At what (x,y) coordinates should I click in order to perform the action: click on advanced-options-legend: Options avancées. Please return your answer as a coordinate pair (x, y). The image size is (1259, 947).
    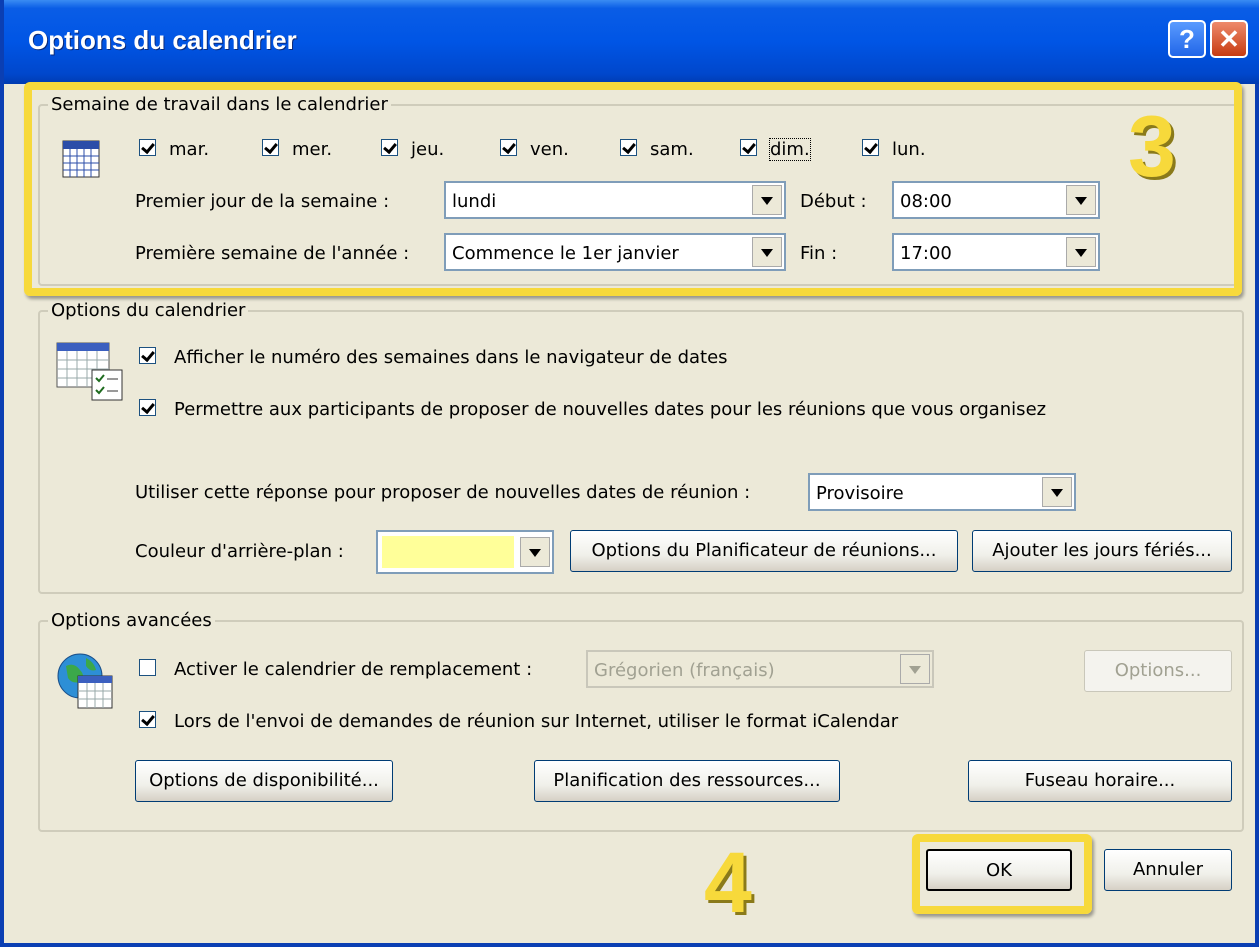
    Looking at the image, I should click on (131, 620).